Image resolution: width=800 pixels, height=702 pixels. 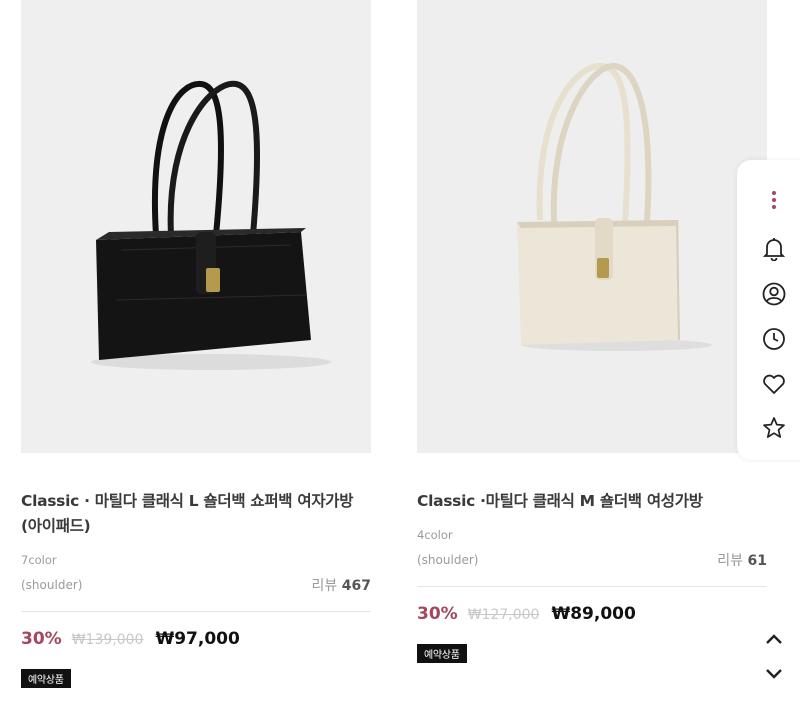 I want to click on more-vertical-icon, so click(x=774, y=200).